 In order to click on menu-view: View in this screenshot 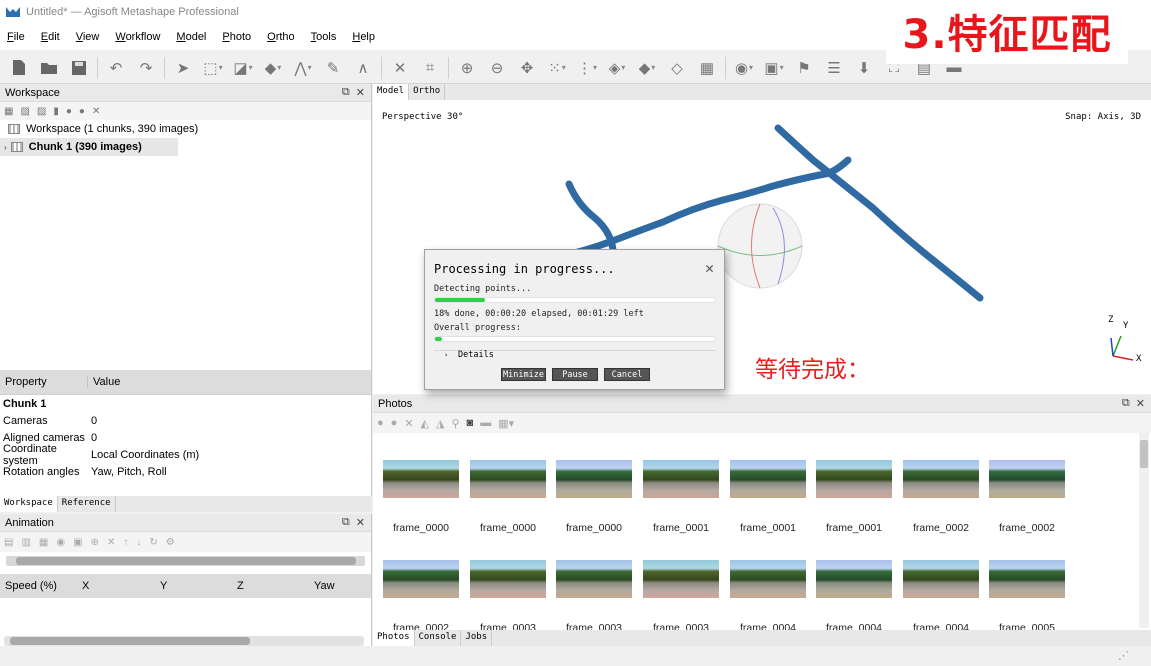, I will do `click(88, 37)`.